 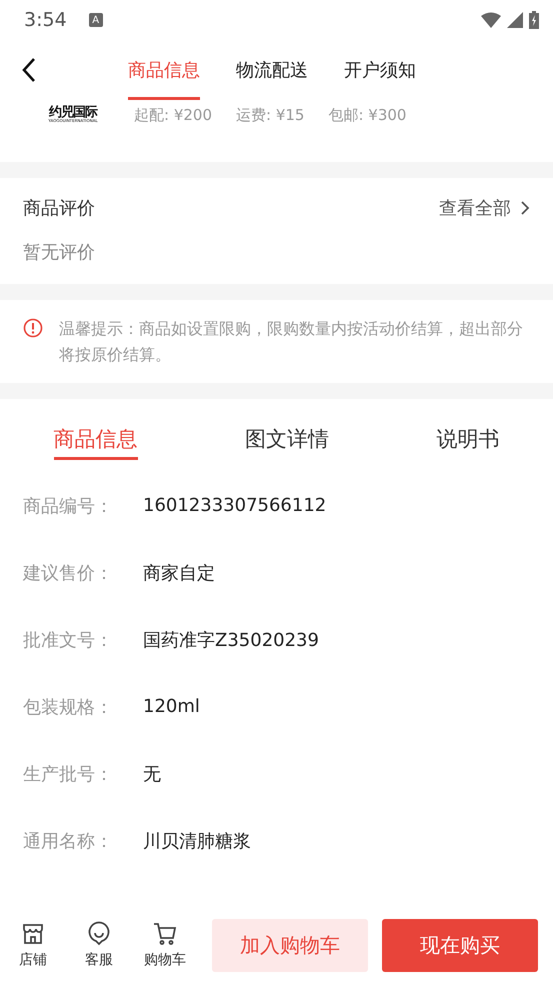 What do you see at coordinates (164, 71) in the screenshot?
I see `header-tab: 商品信息` at bounding box center [164, 71].